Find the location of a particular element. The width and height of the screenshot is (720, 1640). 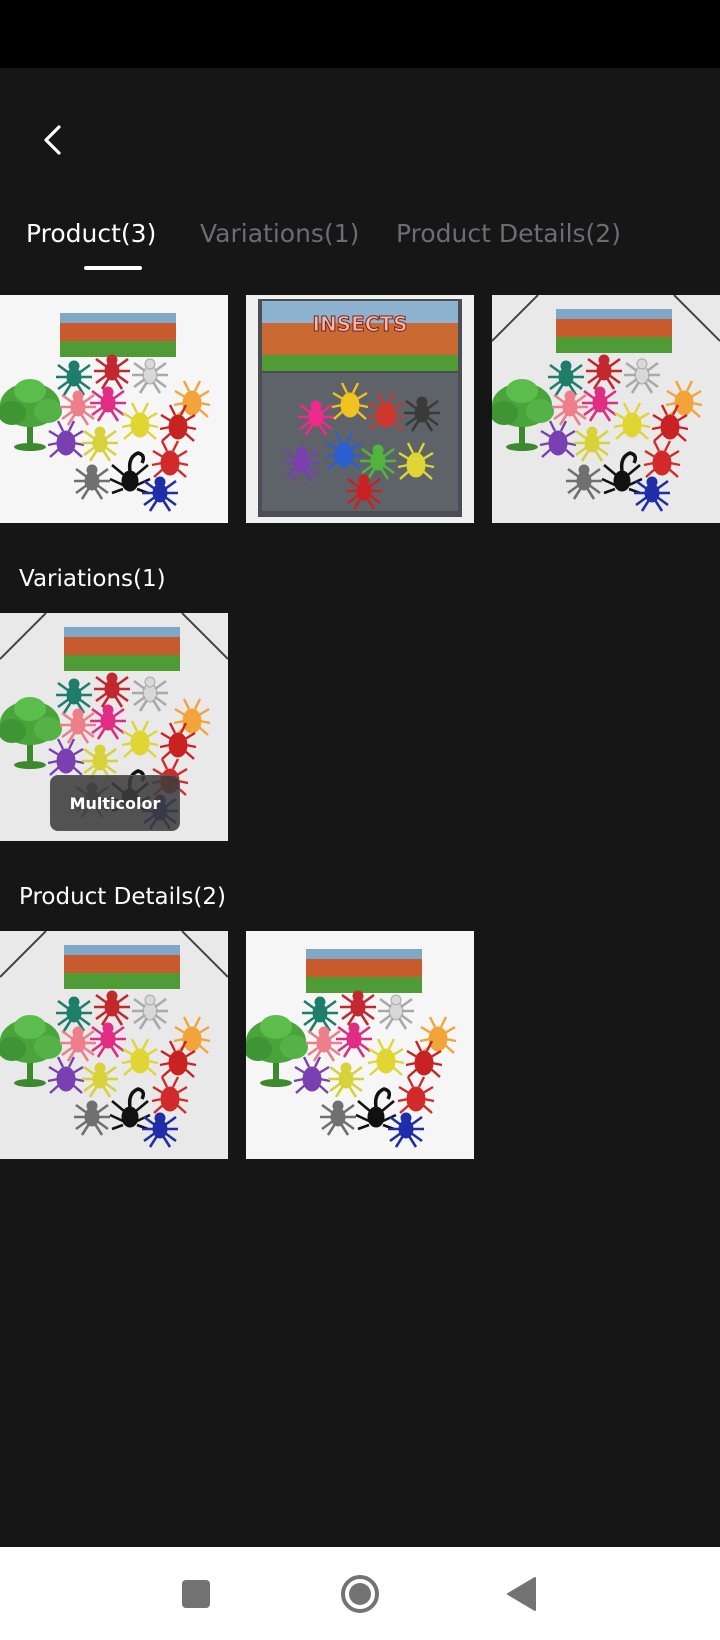

variation-item-multicolor: Multicolor is located at coordinates (114, 727).